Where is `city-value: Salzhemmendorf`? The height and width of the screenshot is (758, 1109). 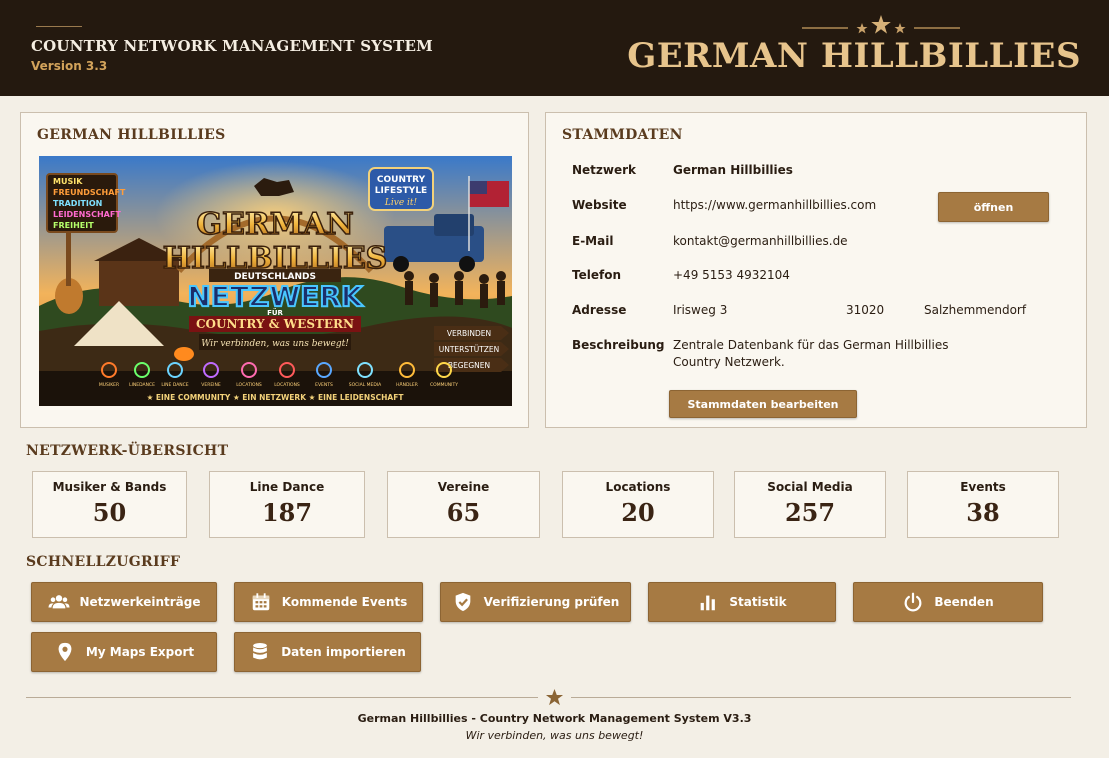
city-value: Salzhemmendorf is located at coordinates (975, 310).